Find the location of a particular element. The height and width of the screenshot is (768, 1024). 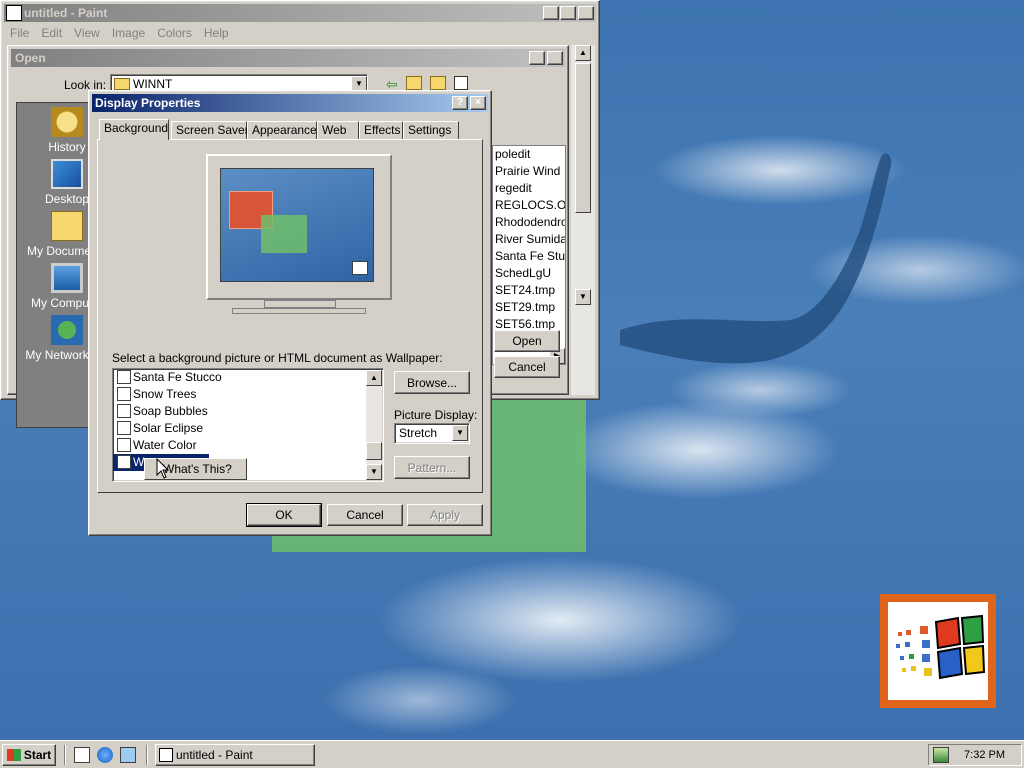

windows-logo is located at coordinates (938, 651).